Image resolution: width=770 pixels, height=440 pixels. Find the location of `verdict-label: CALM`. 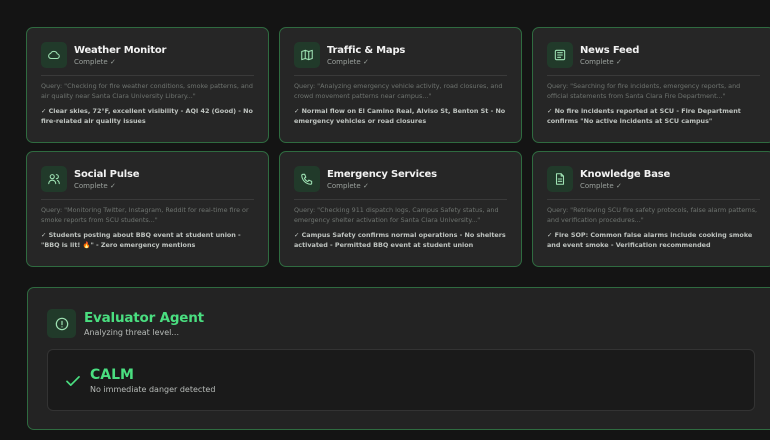

verdict-label: CALM is located at coordinates (112, 375).